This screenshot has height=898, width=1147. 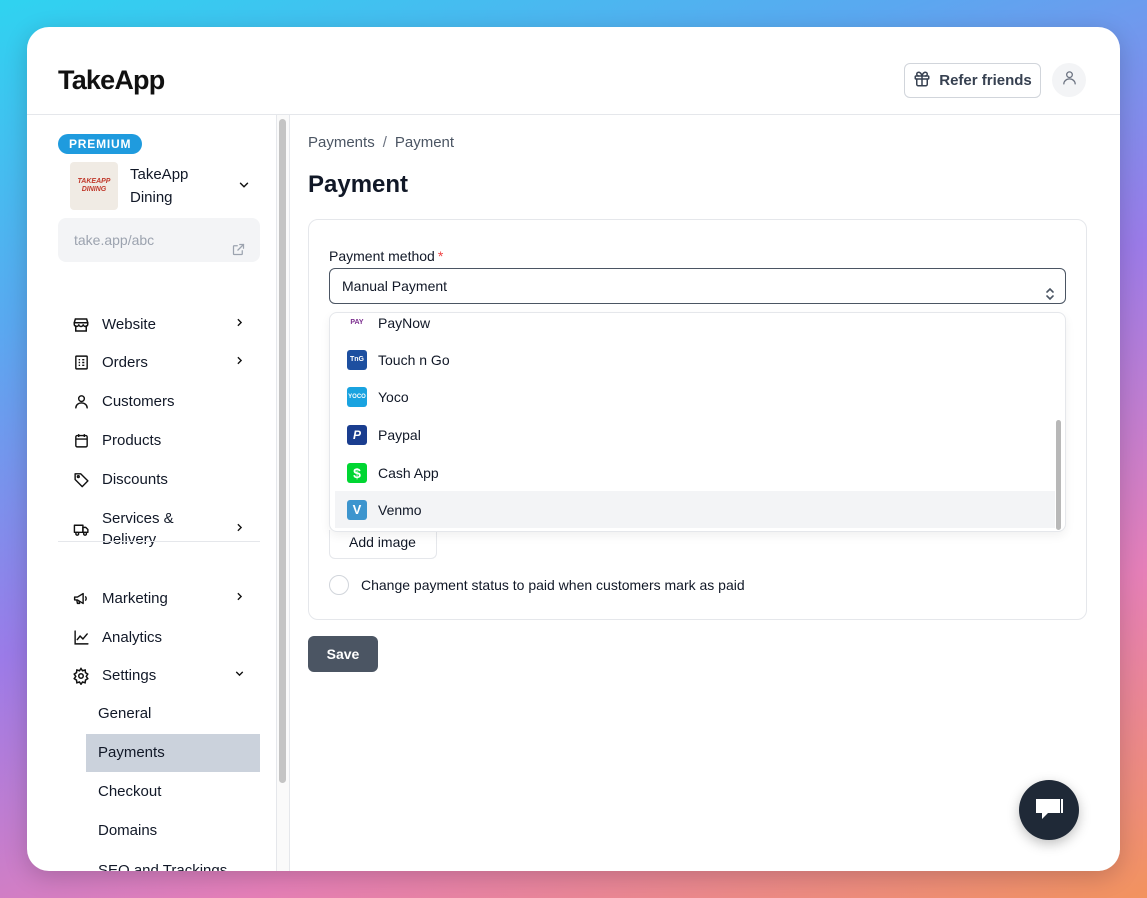 What do you see at coordinates (357, 359) in the screenshot?
I see `touch-n-go-logo-icon: TnG` at bounding box center [357, 359].